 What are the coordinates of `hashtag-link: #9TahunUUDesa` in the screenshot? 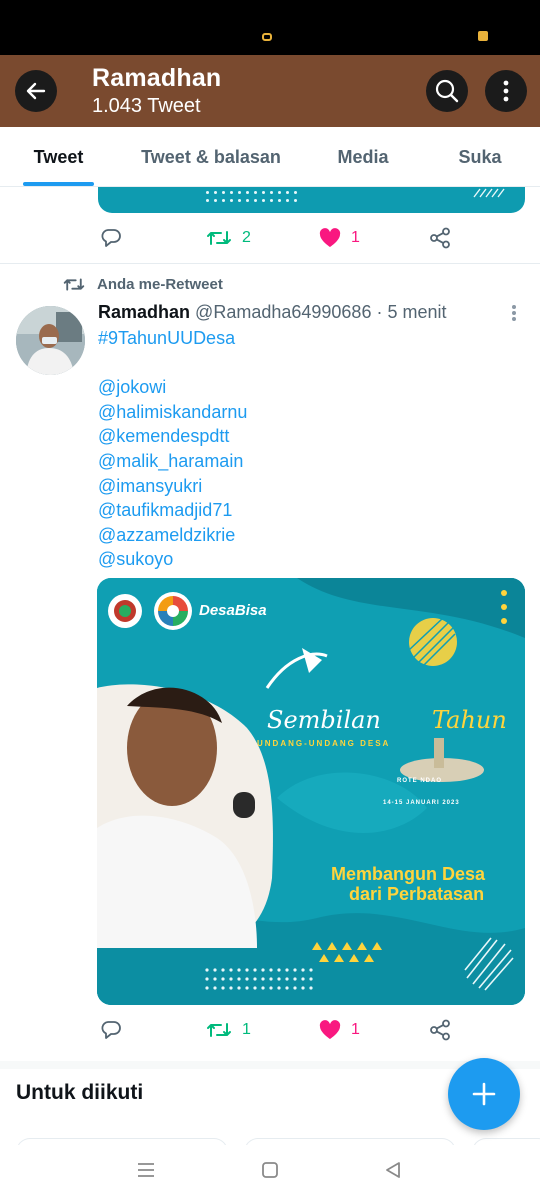 It's located at (172, 338).